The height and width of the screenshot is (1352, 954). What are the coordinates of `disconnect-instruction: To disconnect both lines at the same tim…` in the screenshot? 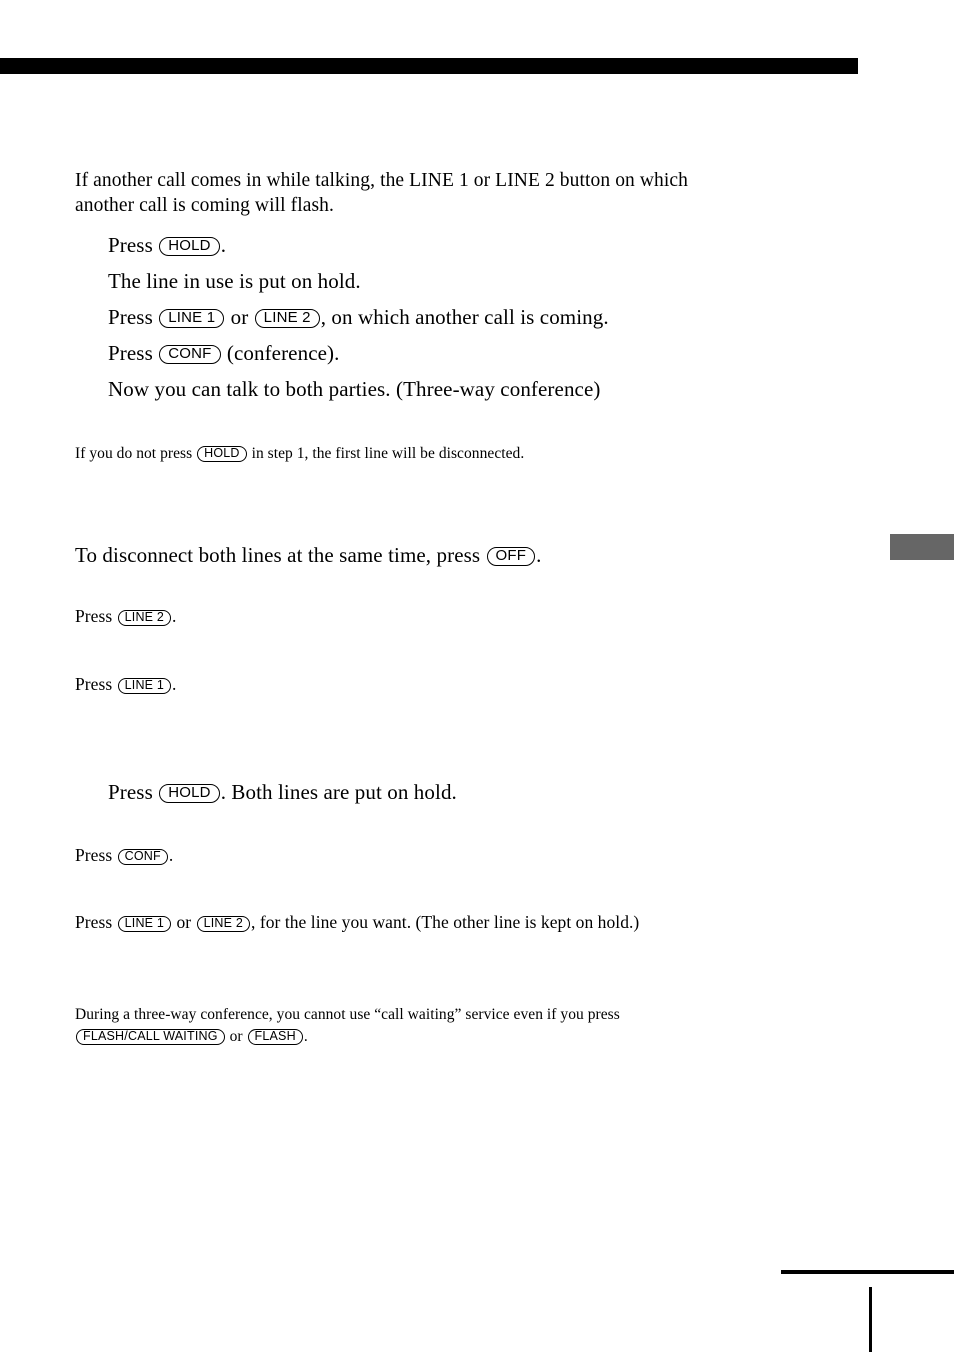 It's located at (455, 555).